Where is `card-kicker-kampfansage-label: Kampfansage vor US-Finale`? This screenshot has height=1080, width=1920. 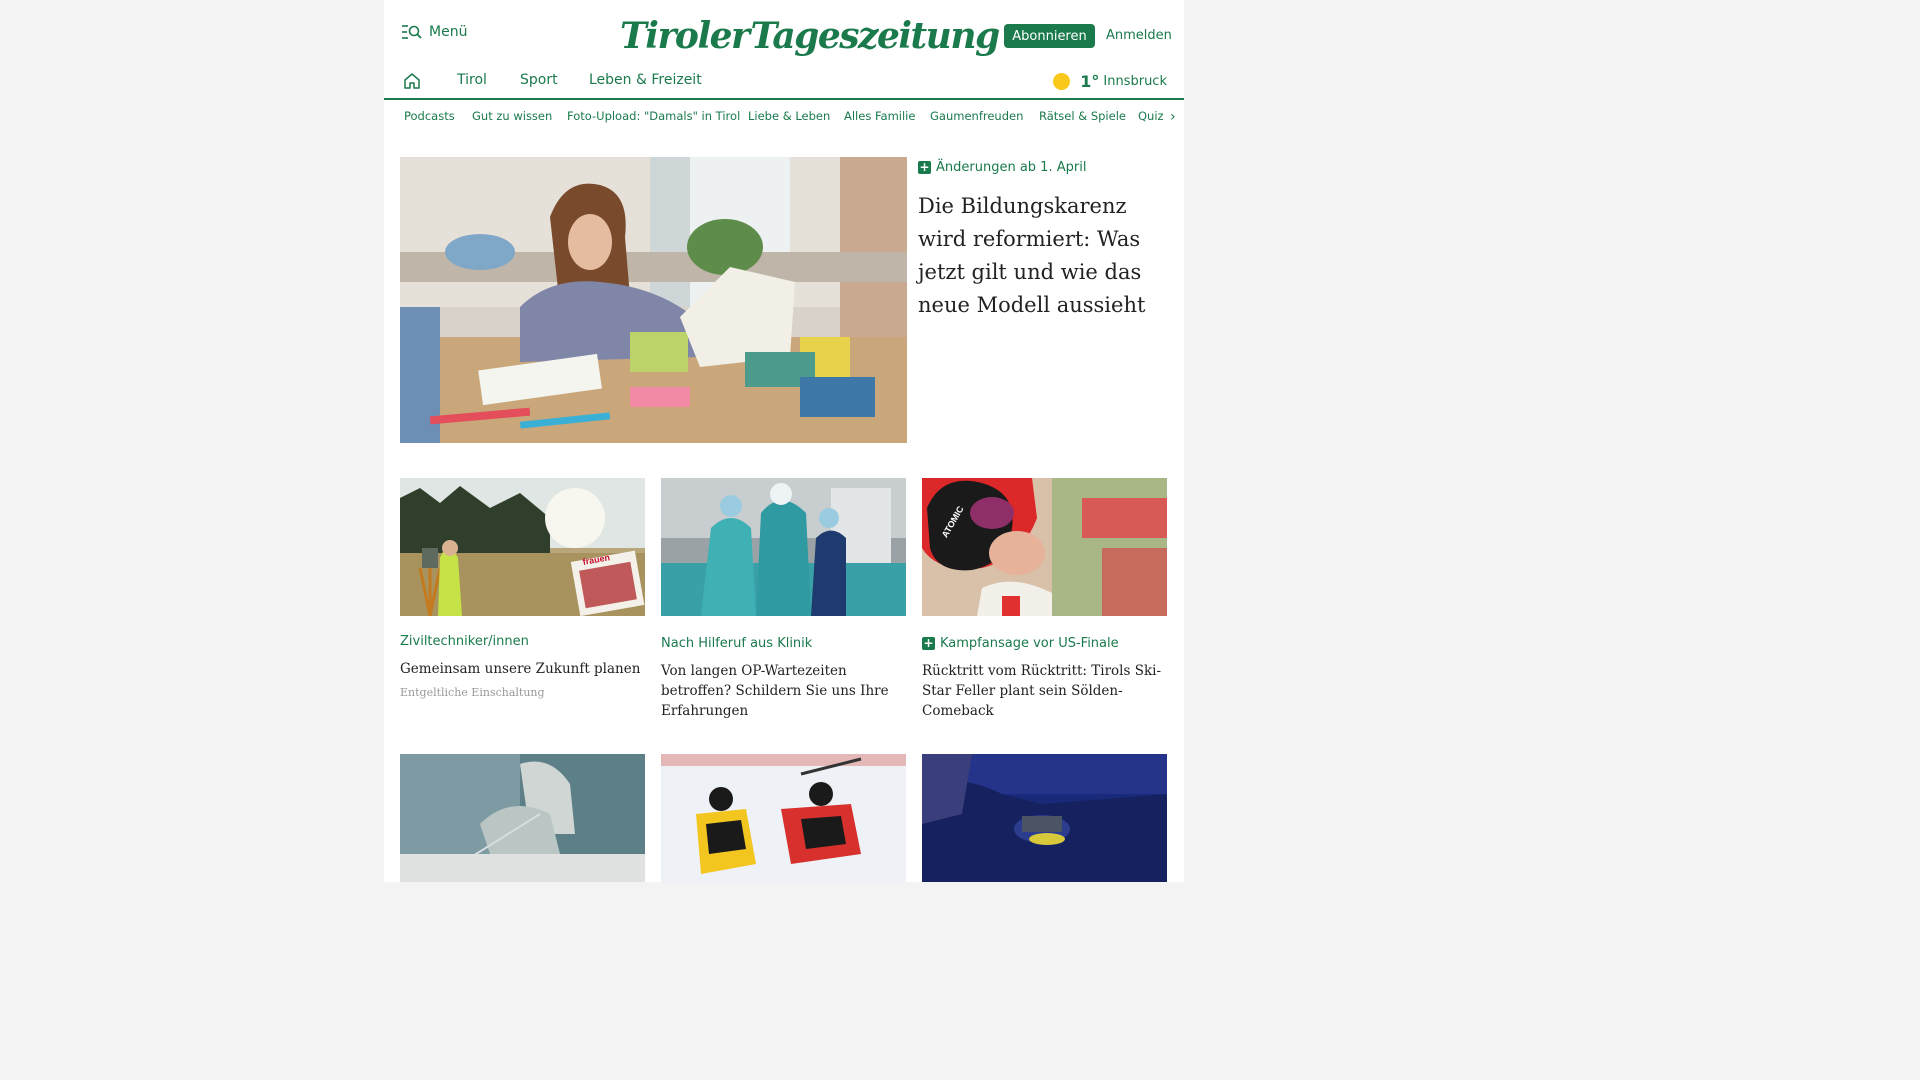 card-kicker-kampfansage-label: Kampfansage vor US-Finale is located at coordinates (1029, 643).